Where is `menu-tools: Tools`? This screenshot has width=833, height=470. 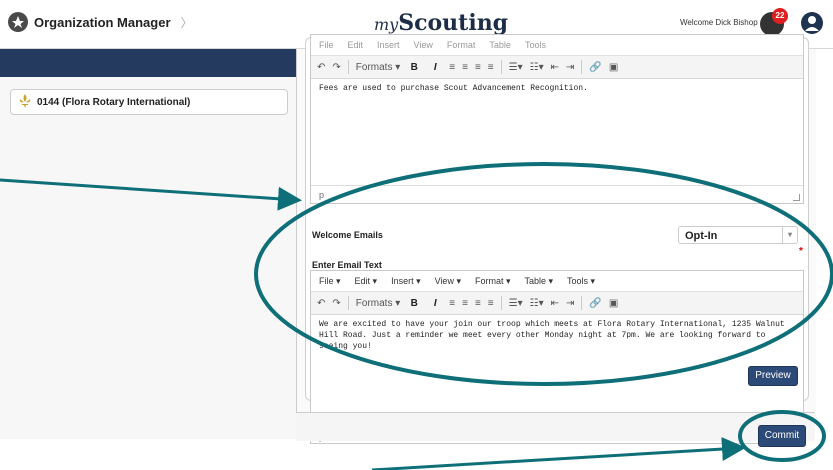
menu-tools: Tools is located at coordinates (535, 45).